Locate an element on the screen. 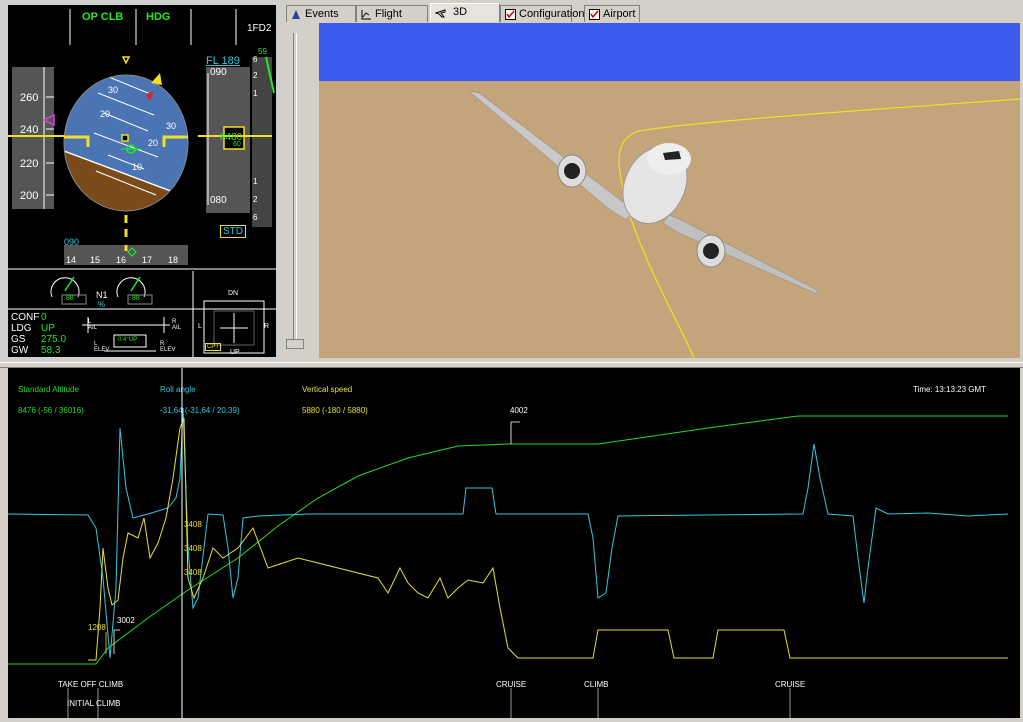  pitch-trim-value: 0.4°UP is located at coordinates (128, 340).